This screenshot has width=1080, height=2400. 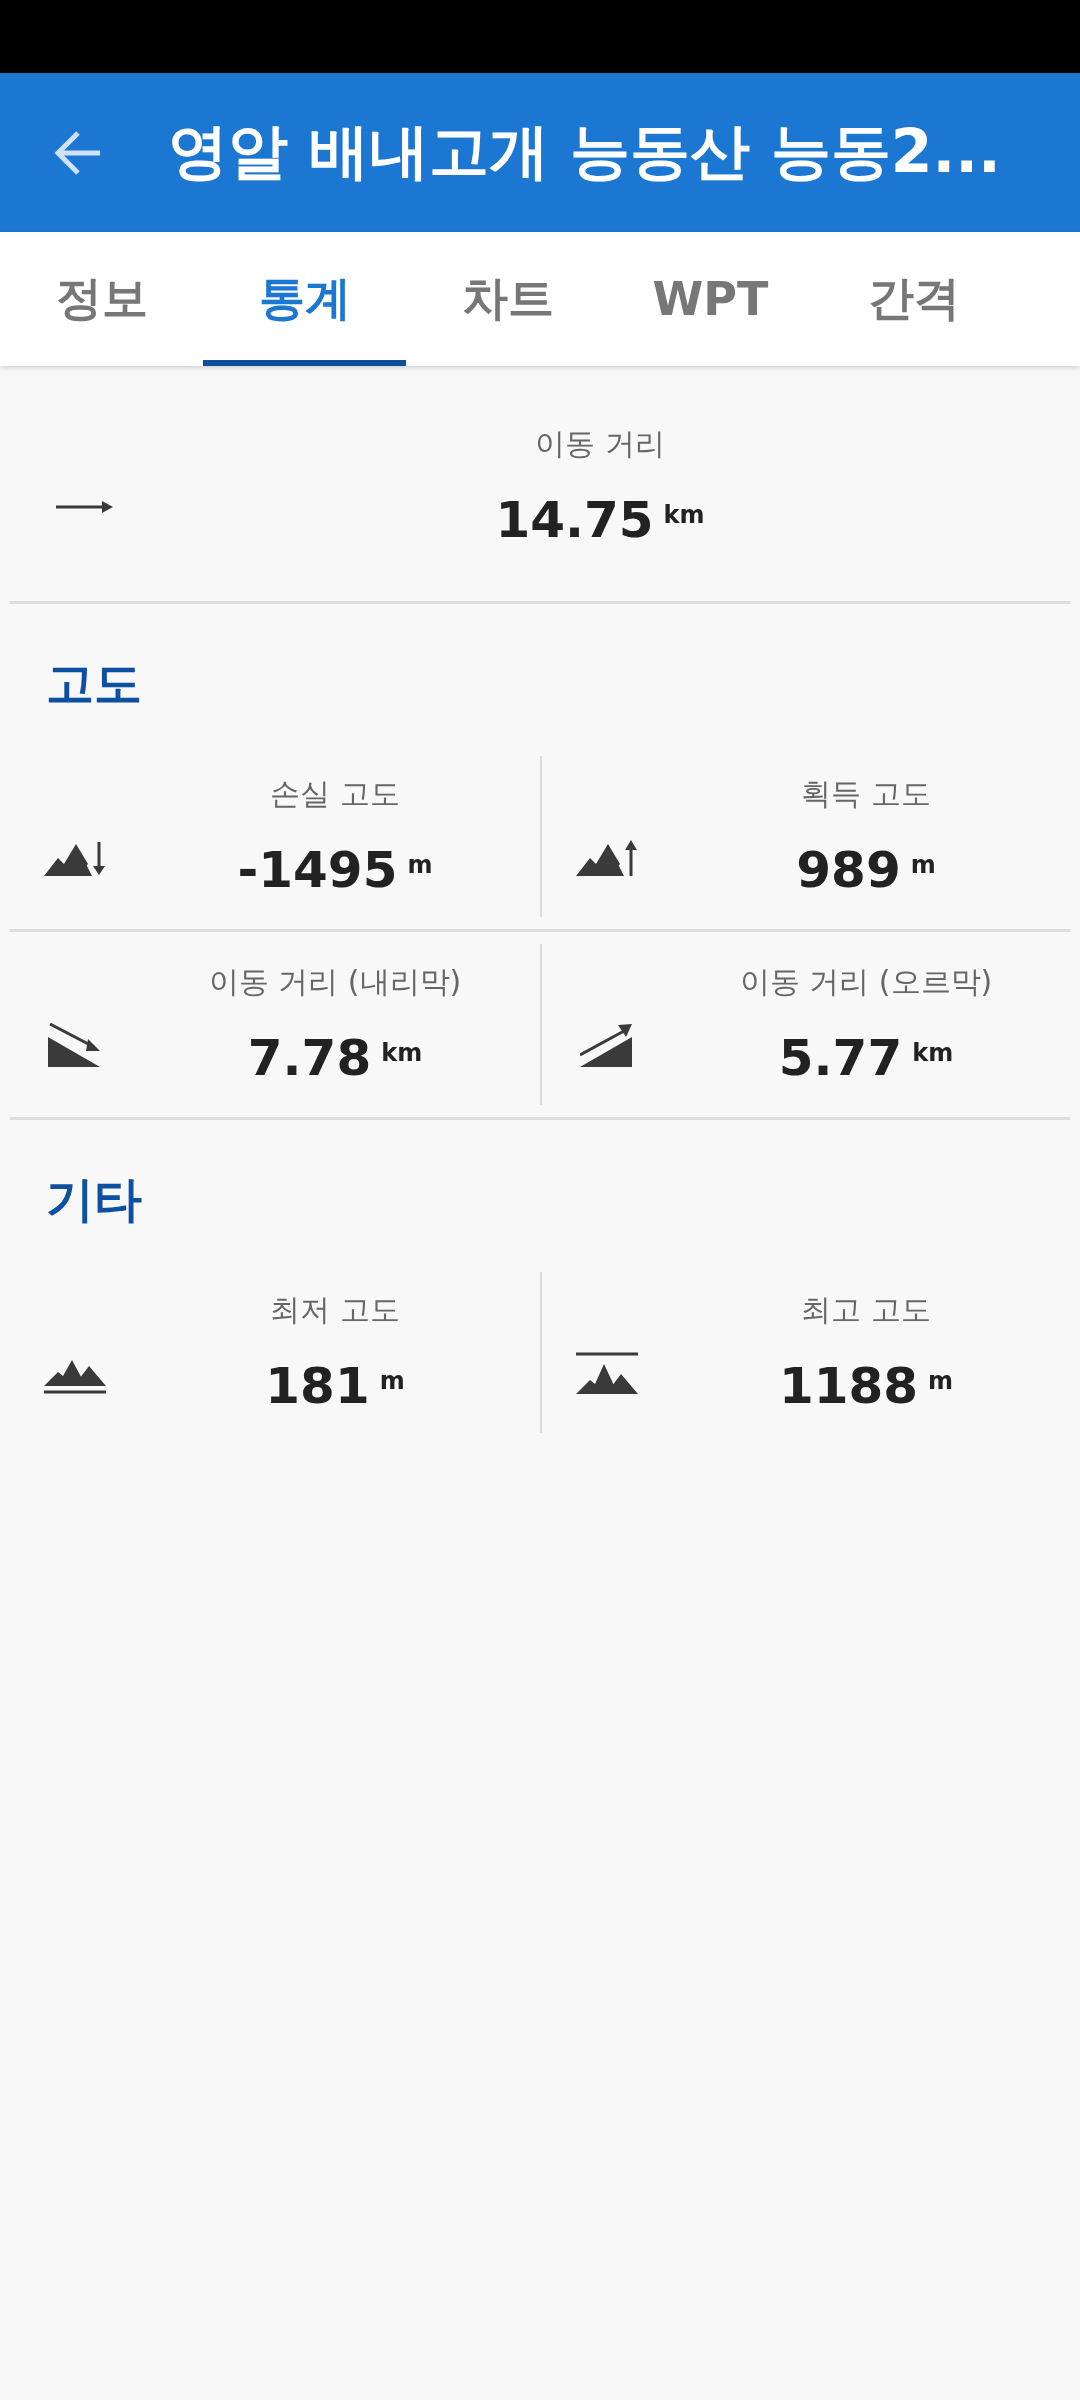 What do you see at coordinates (840, 1058) in the screenshot?
I see `stat-value: 5.77` at bounding box center [840, 1058].